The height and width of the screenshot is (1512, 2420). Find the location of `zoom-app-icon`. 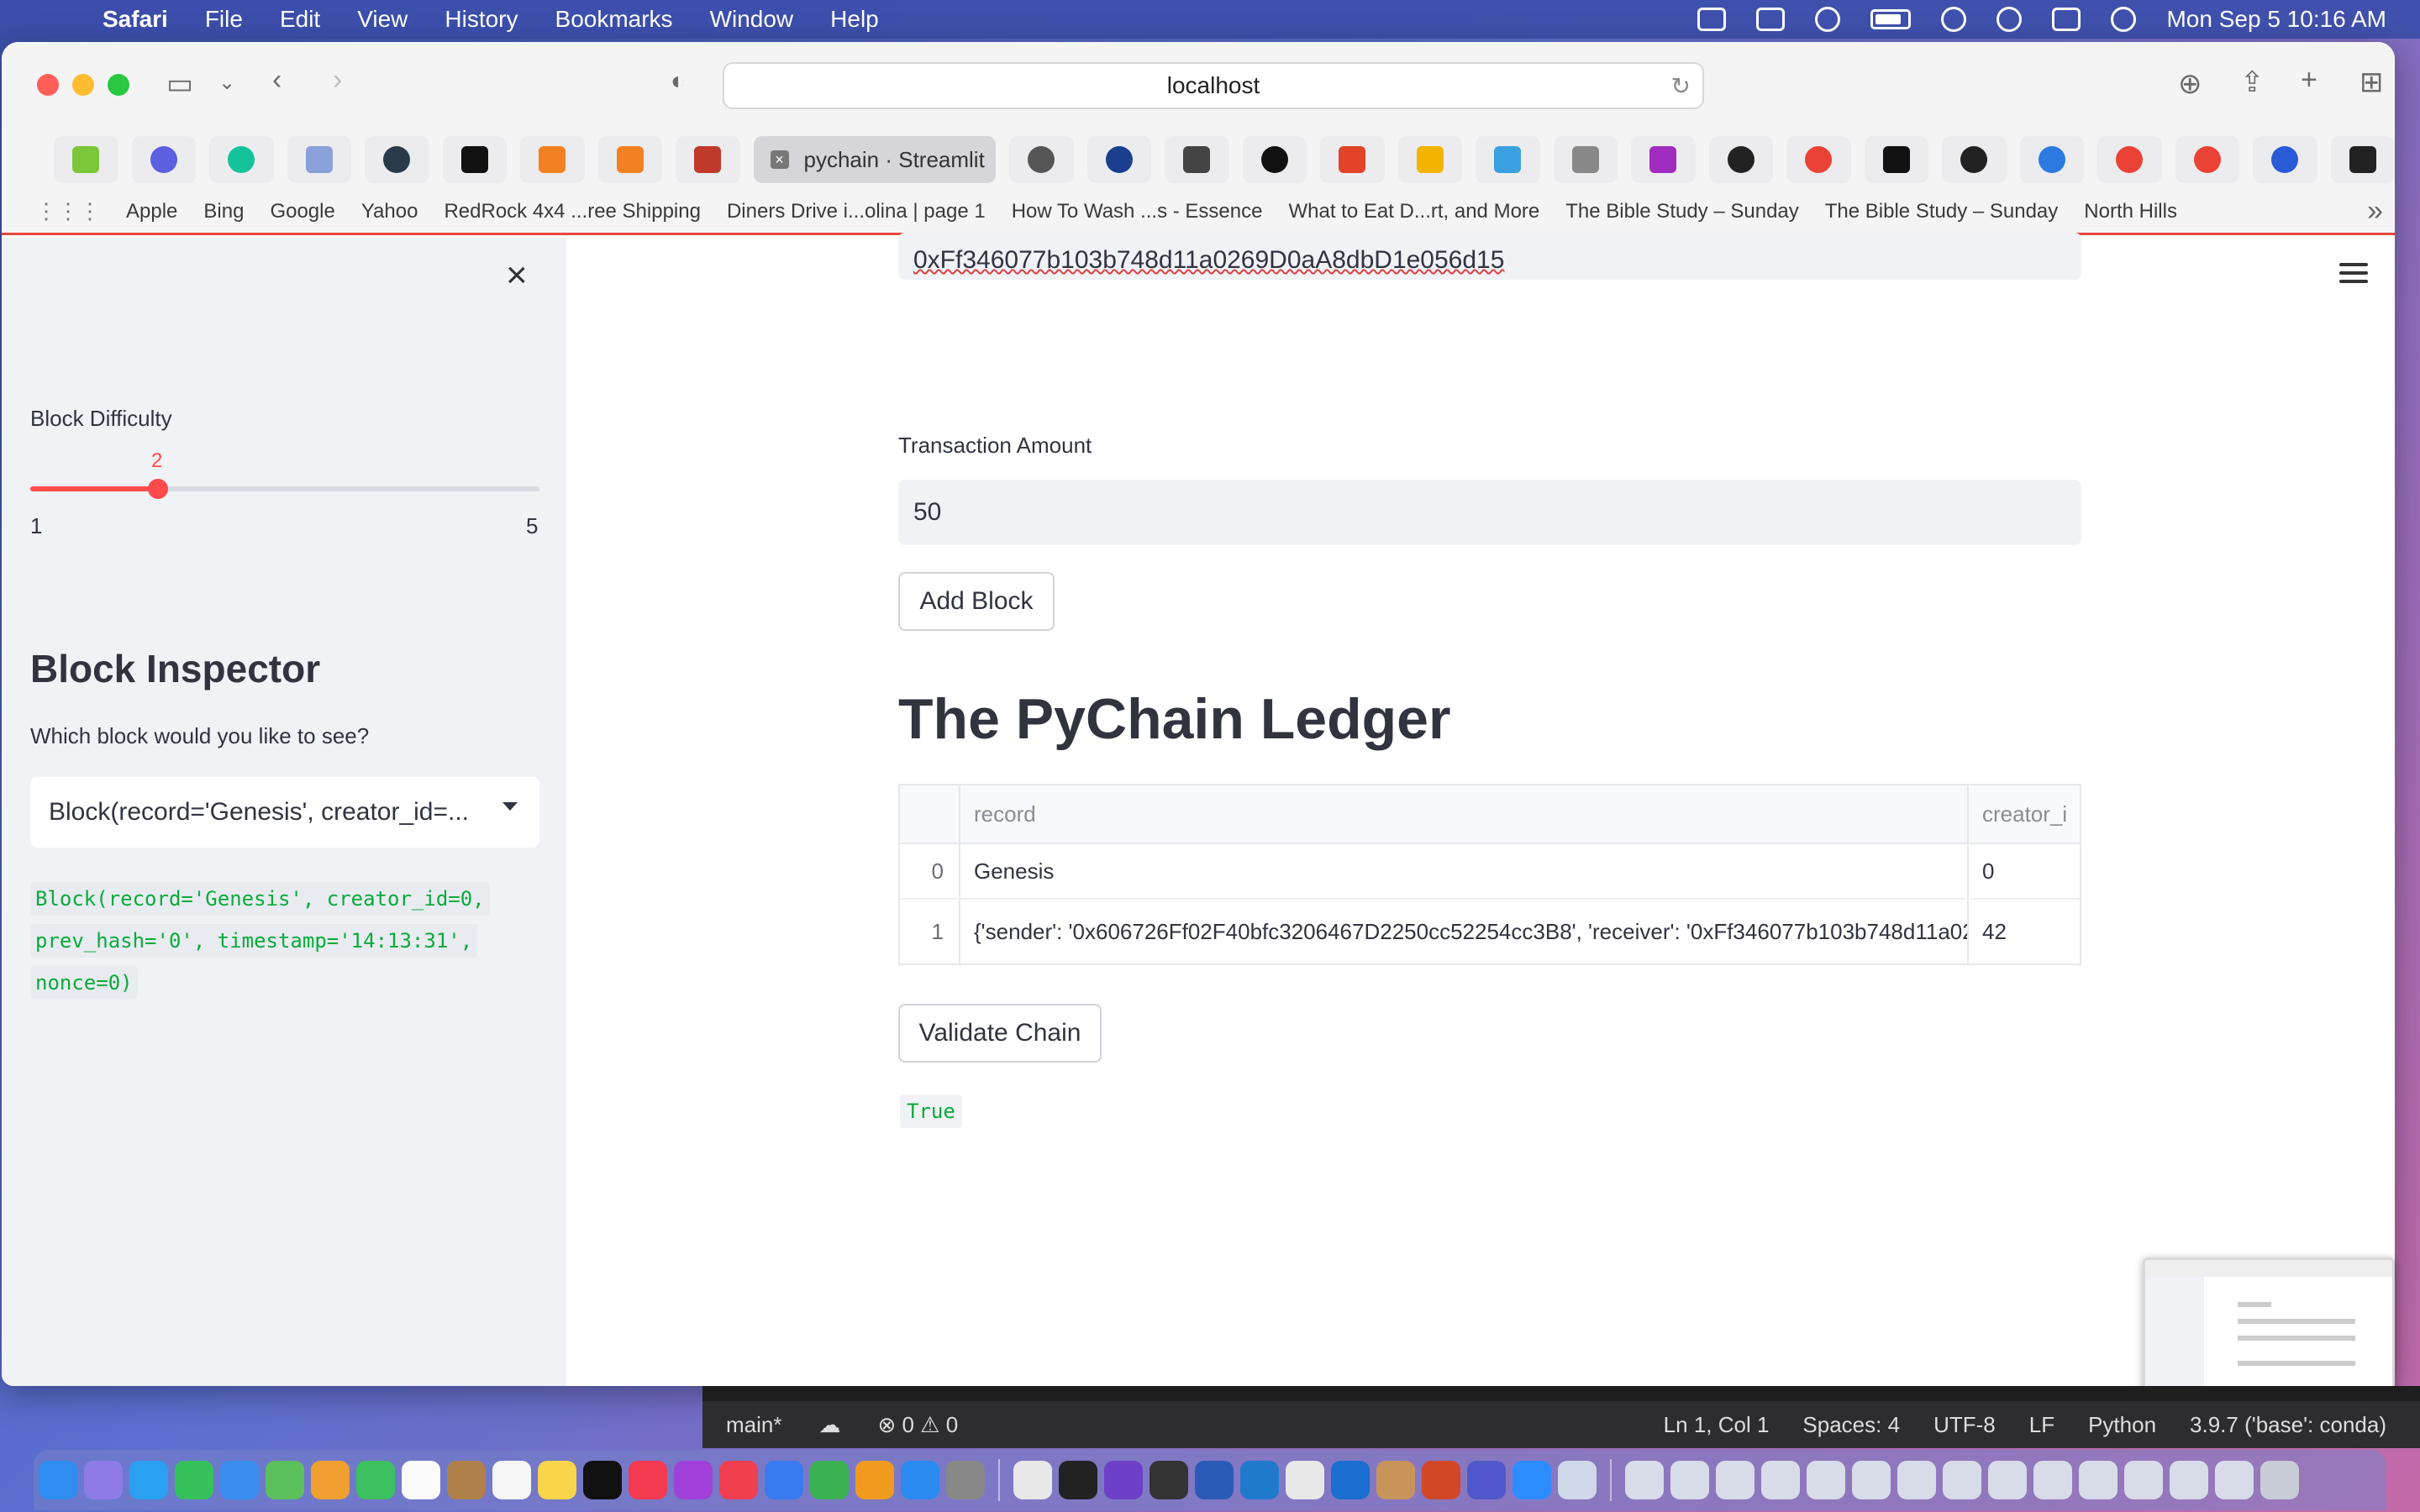

zoom-app-icon is located at coordinates (1531, 1480).